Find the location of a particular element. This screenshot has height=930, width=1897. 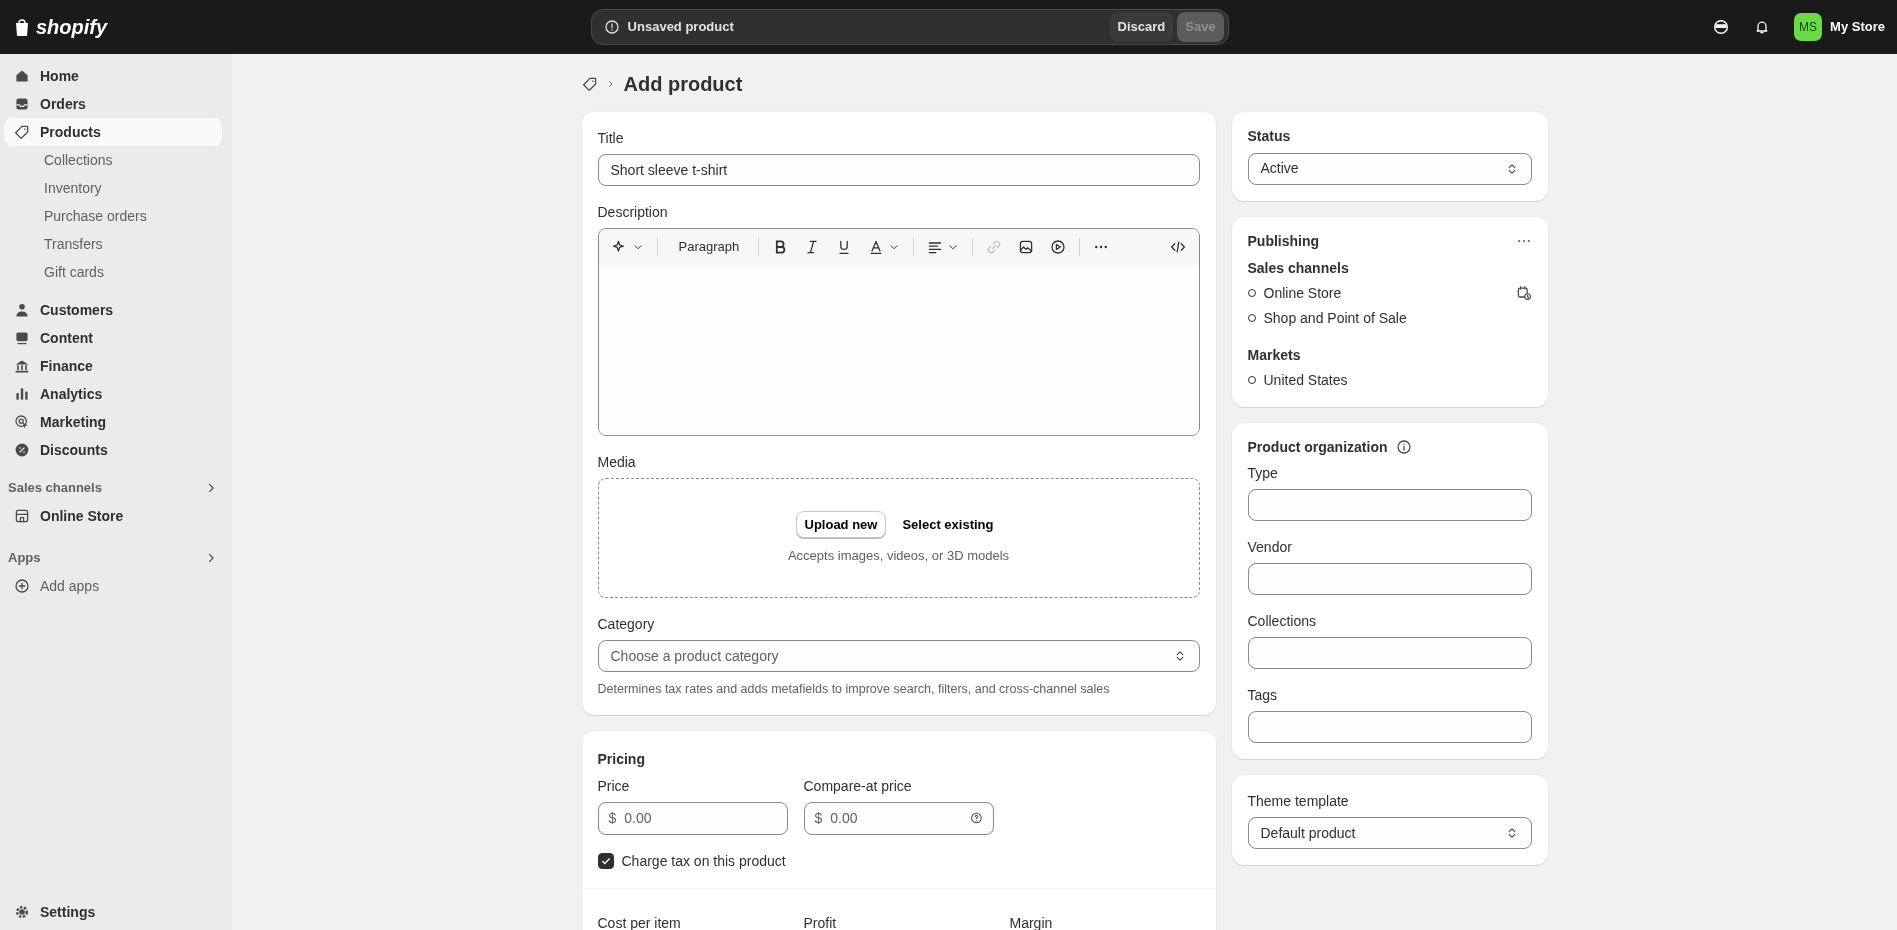

sidebar-item: Content is located at coordinates (113, 338).